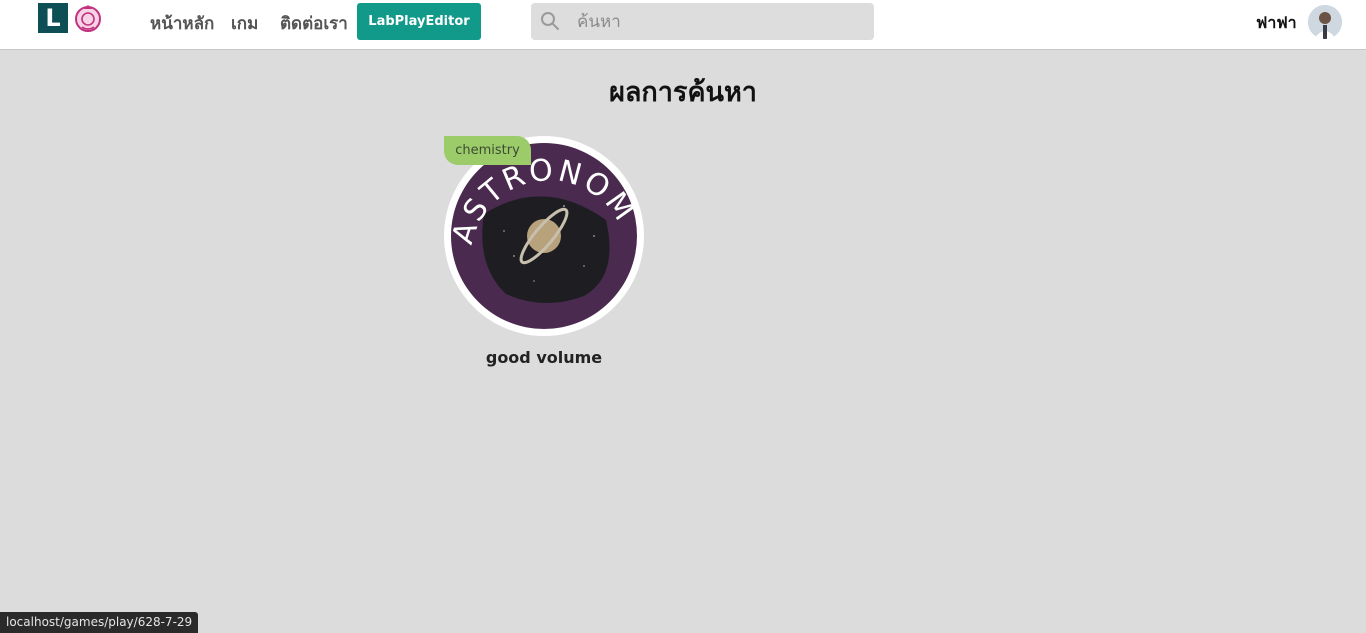 The image size is (1366, 633). What do you see at coordinates (99, 622) in the screenshot?
I see `status-bar-url: localhost/games/play/628-7-29` at bounding box center [99, 622].